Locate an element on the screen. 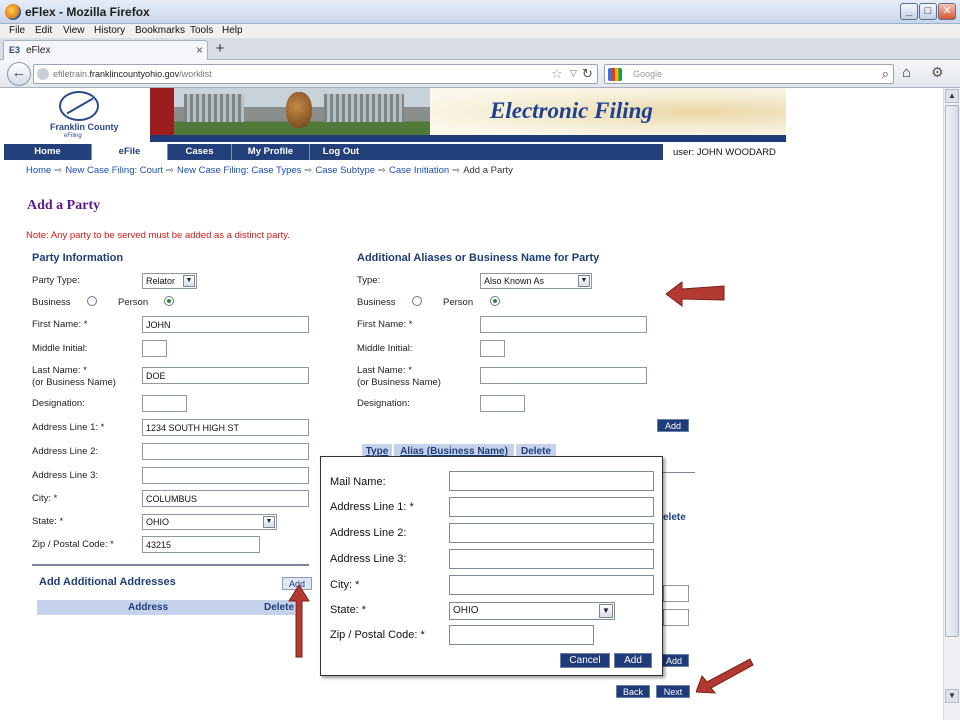 The image size is (960, 720). menu-view: View is located at coordinates (74, 30).